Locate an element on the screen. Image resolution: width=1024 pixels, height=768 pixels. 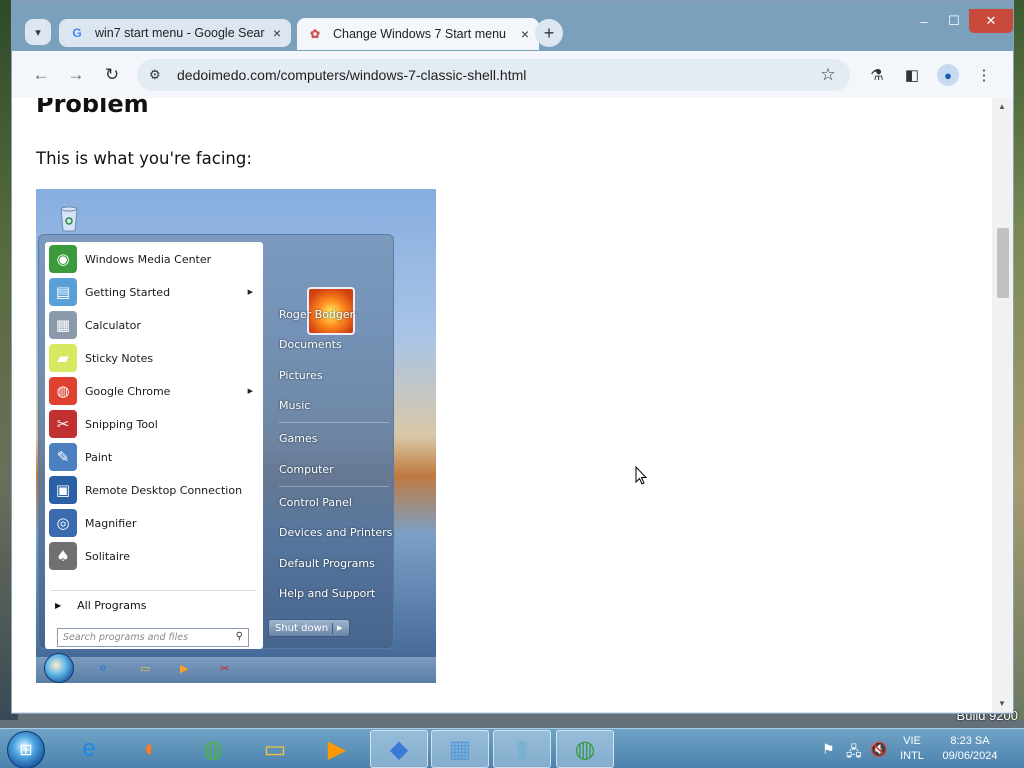
places-default-programs: Default Programs is located at coordinates (327, 563).